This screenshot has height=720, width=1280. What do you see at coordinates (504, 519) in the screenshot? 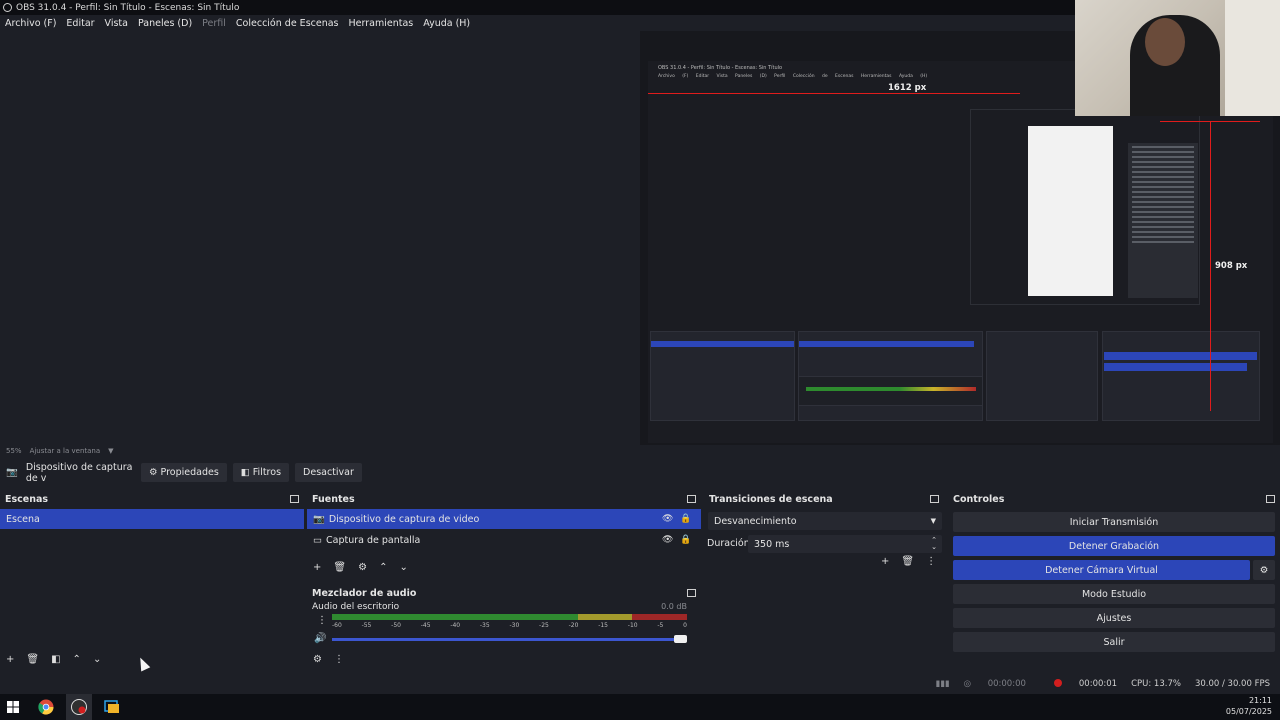
I see `source-item: 📷 Dispositivo de captura de video 👁 🔒` at bounding box center [504, 519].